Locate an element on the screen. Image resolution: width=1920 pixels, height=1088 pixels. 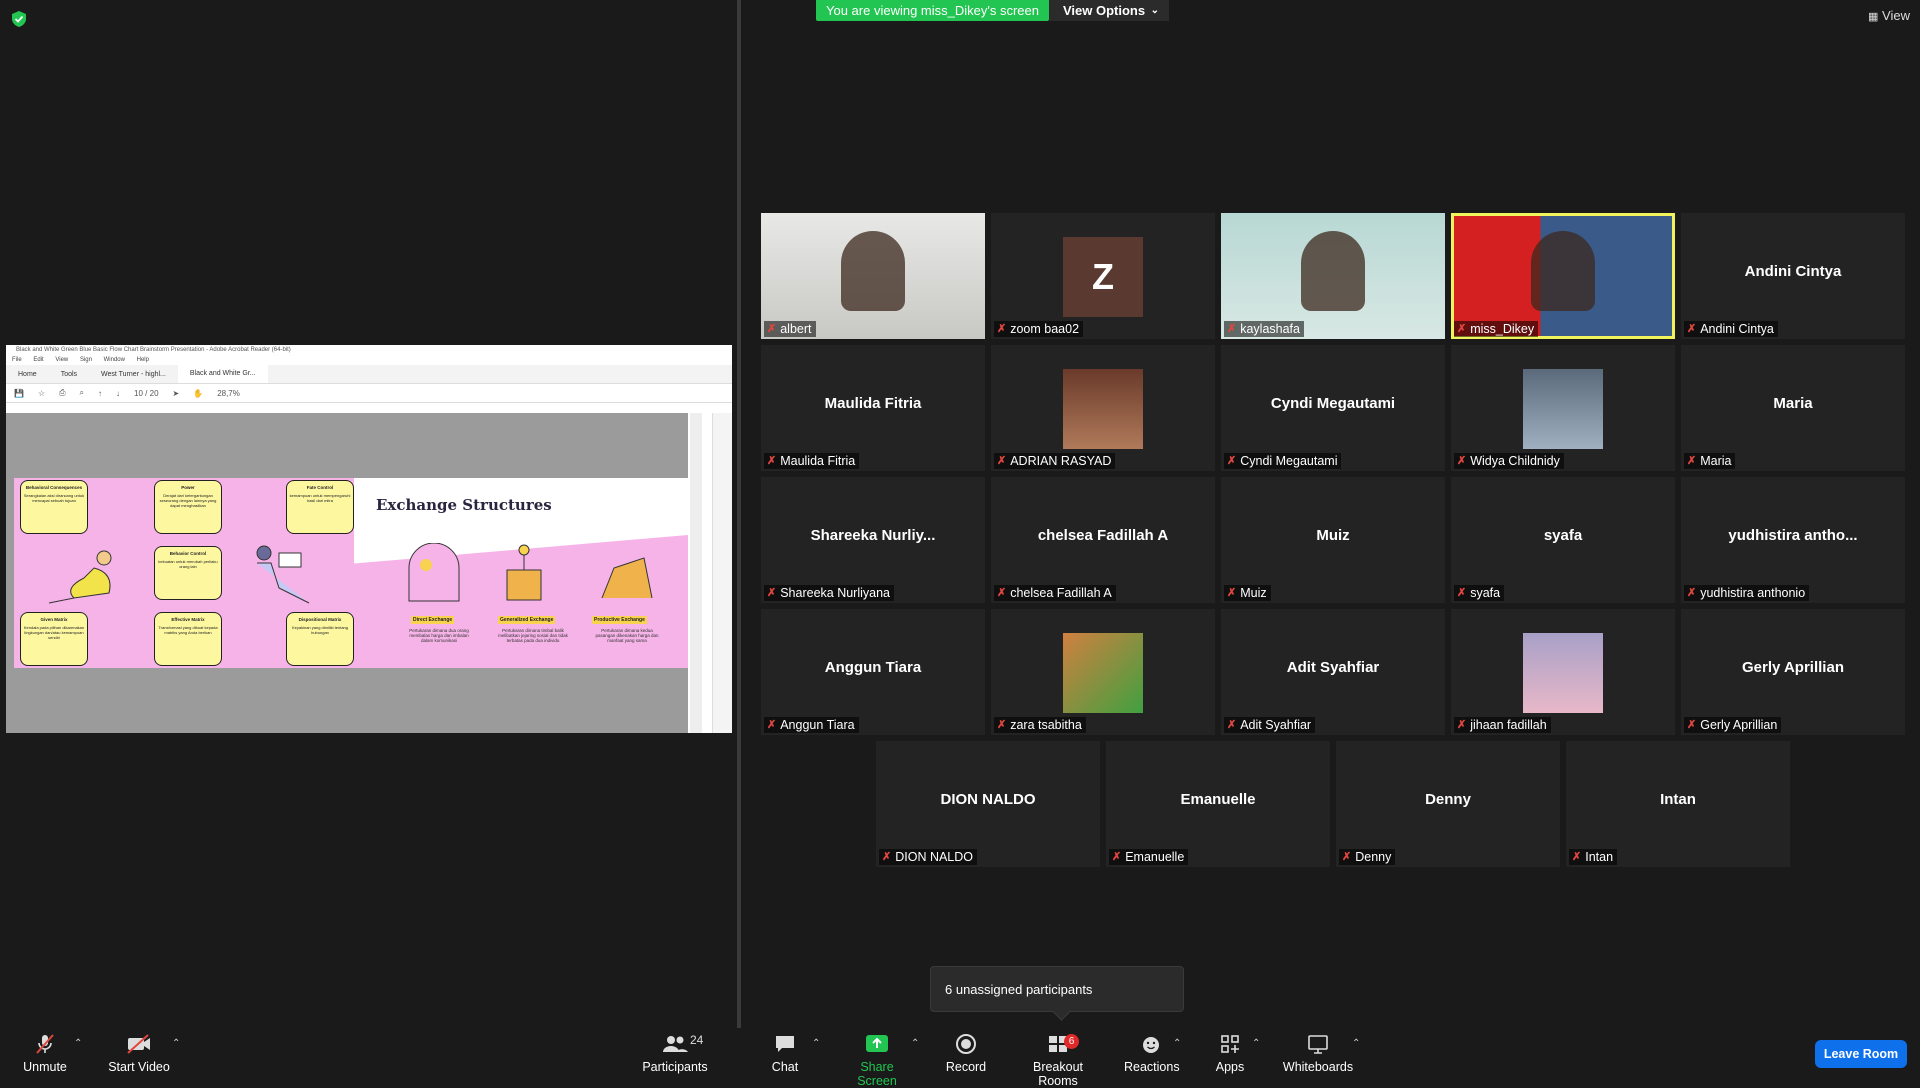
reactions-label: Reactions is located at coordinates (1152, 1067).